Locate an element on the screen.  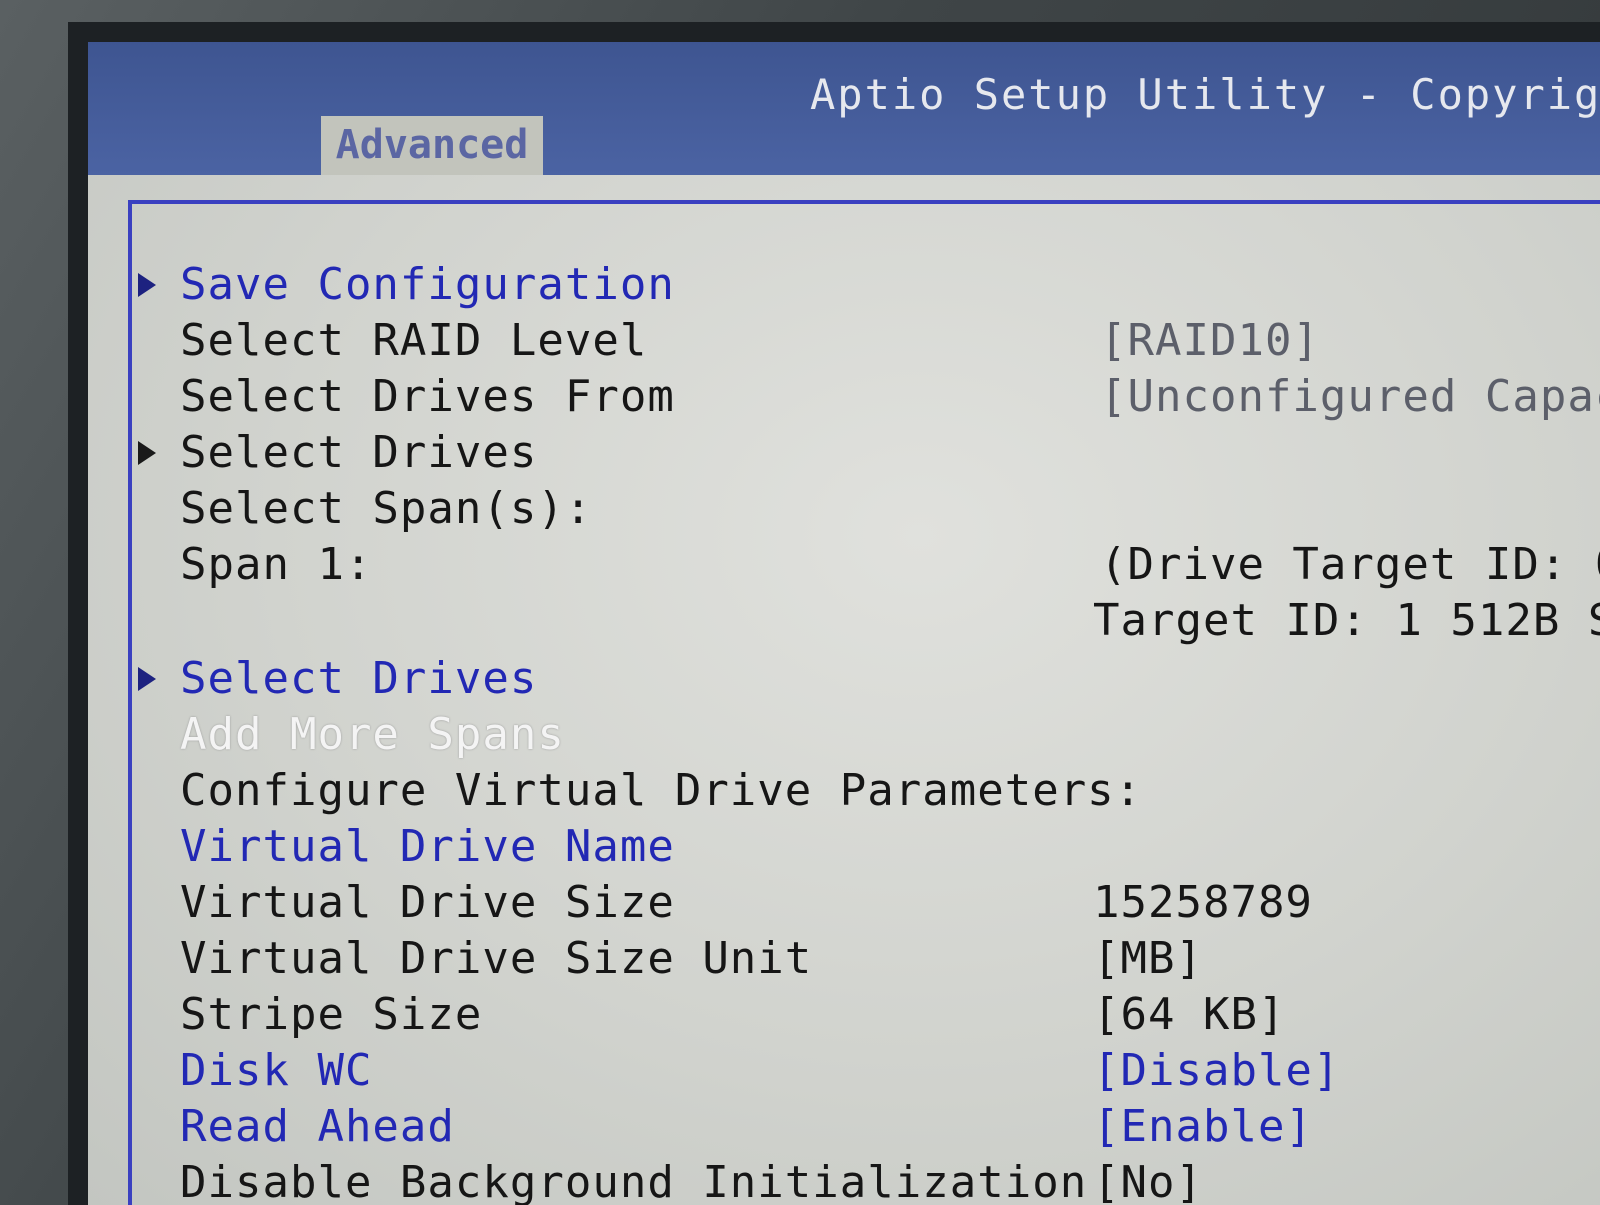
bios-title: Aptio Setup Utility - Copyright (C) is located at coordinates (1205, 94).